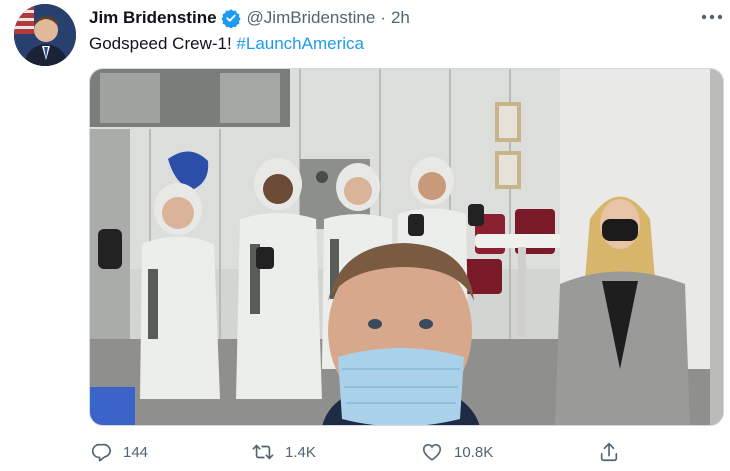 This screenshot has width=730, height=471. I want to click on like-count: 10.8K, so click(474, 452).